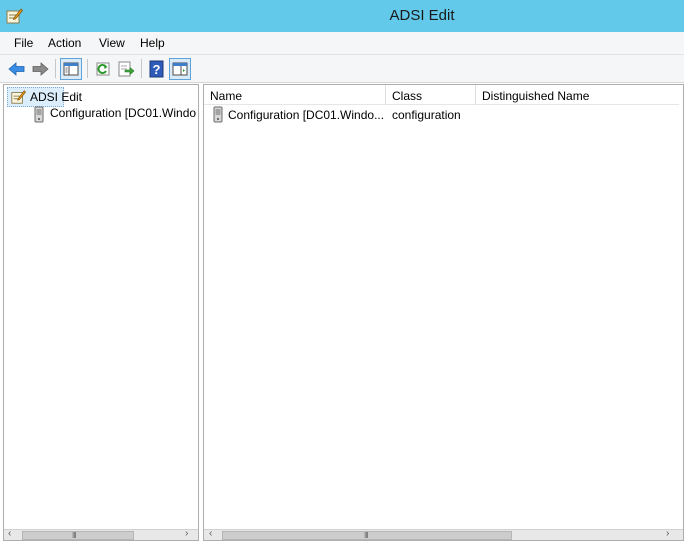 This screenshot has width=684, height=541. What do you see at coordinates (342, 16) in the screenshot?
I see `title-bar: ADSI Edit` at bounding box center [342, 16].